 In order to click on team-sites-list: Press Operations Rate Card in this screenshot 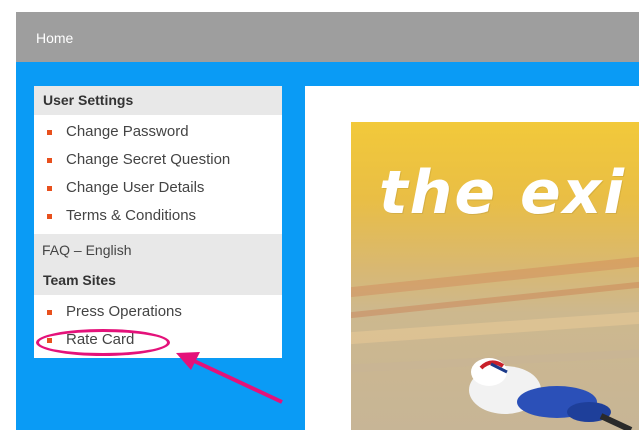, I will do `click(158, 326)`.